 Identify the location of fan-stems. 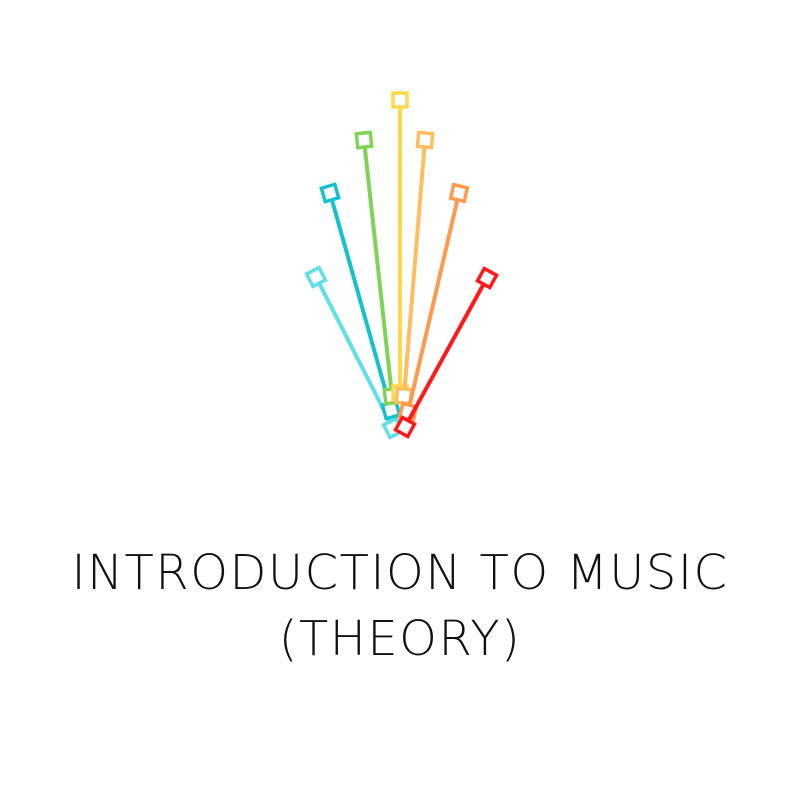
(401, 265).